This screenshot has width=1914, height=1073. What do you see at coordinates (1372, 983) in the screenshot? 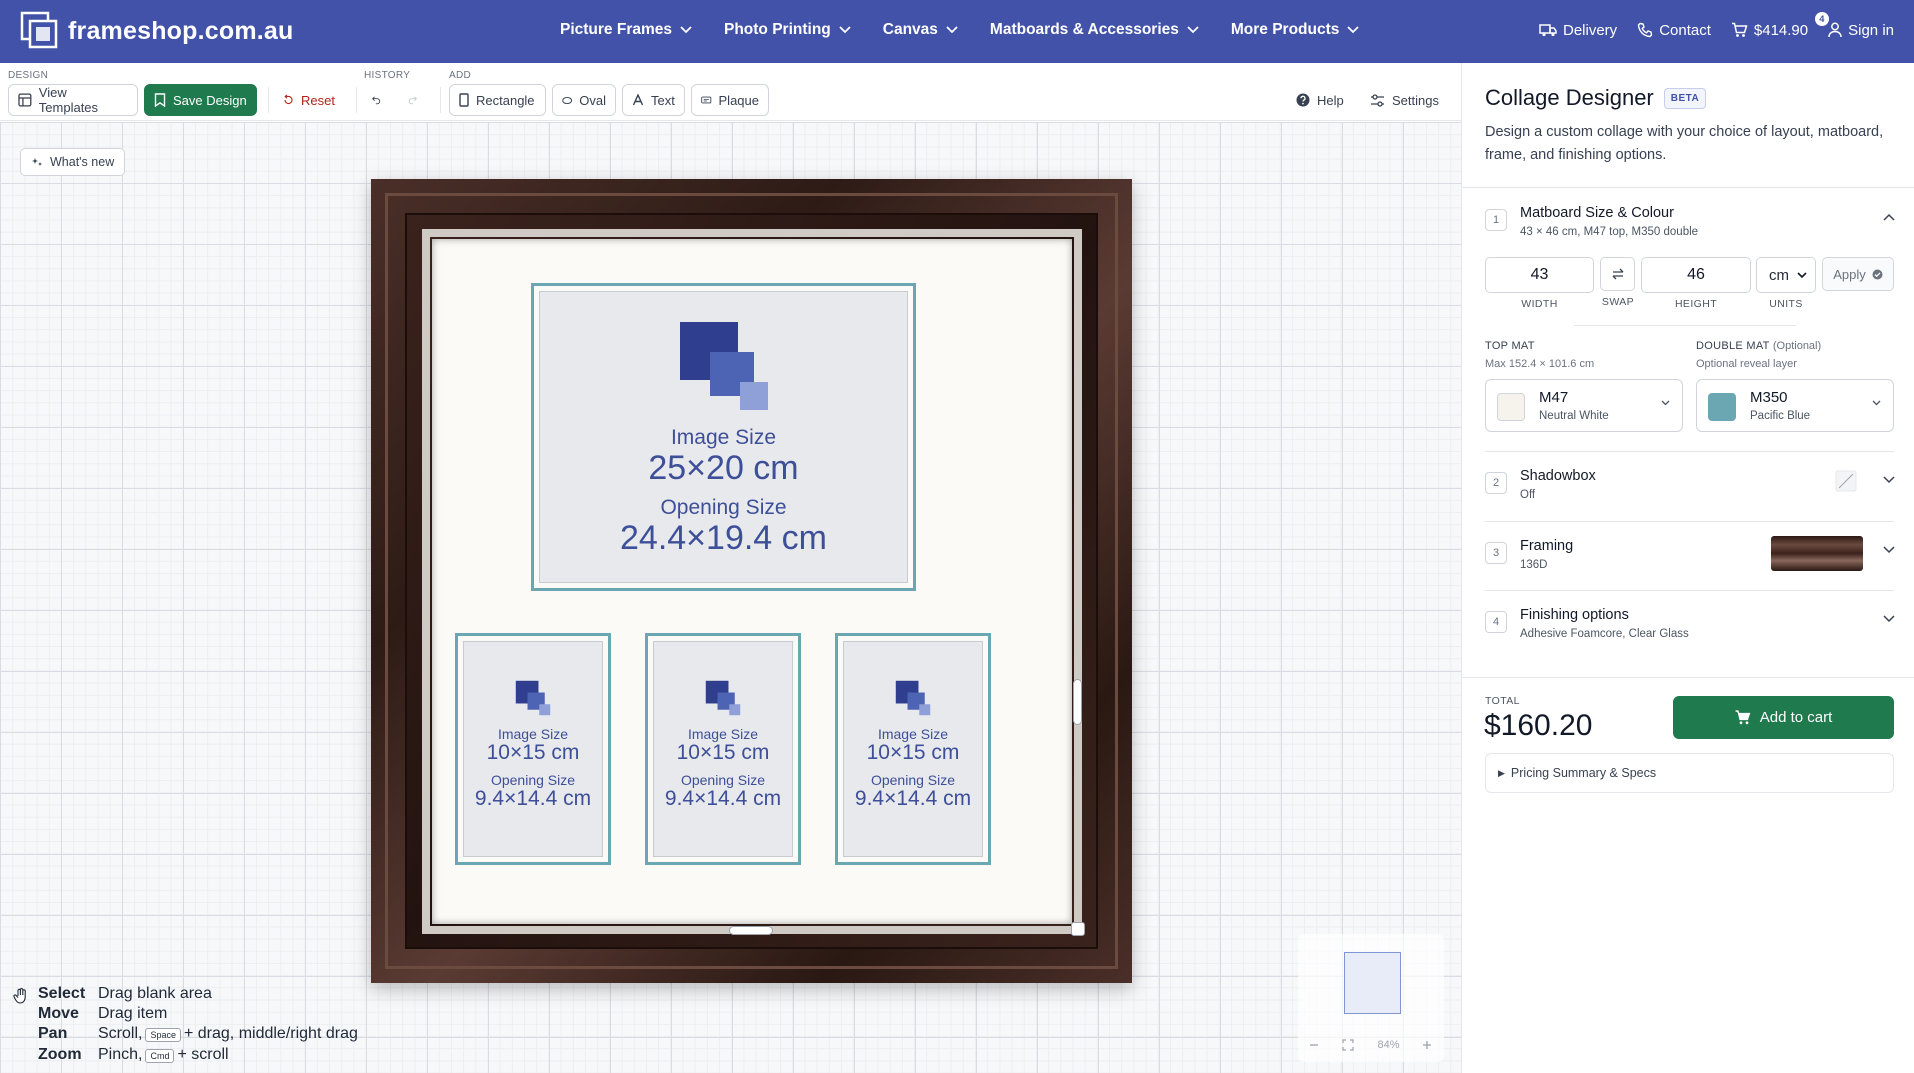
I see `minimap-viewport` at bounding box center [1372, 983].